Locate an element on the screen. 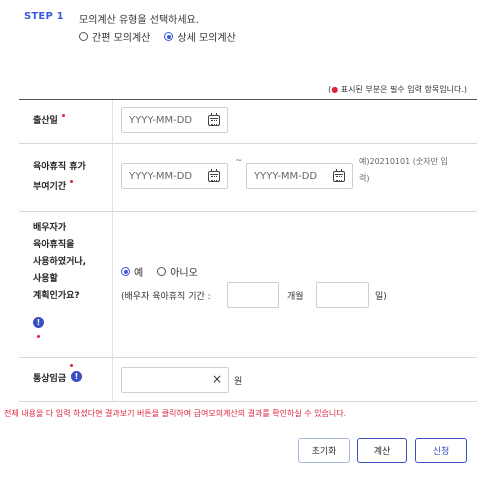  wage-info-icon: ! is located at coordinates (76, 376).